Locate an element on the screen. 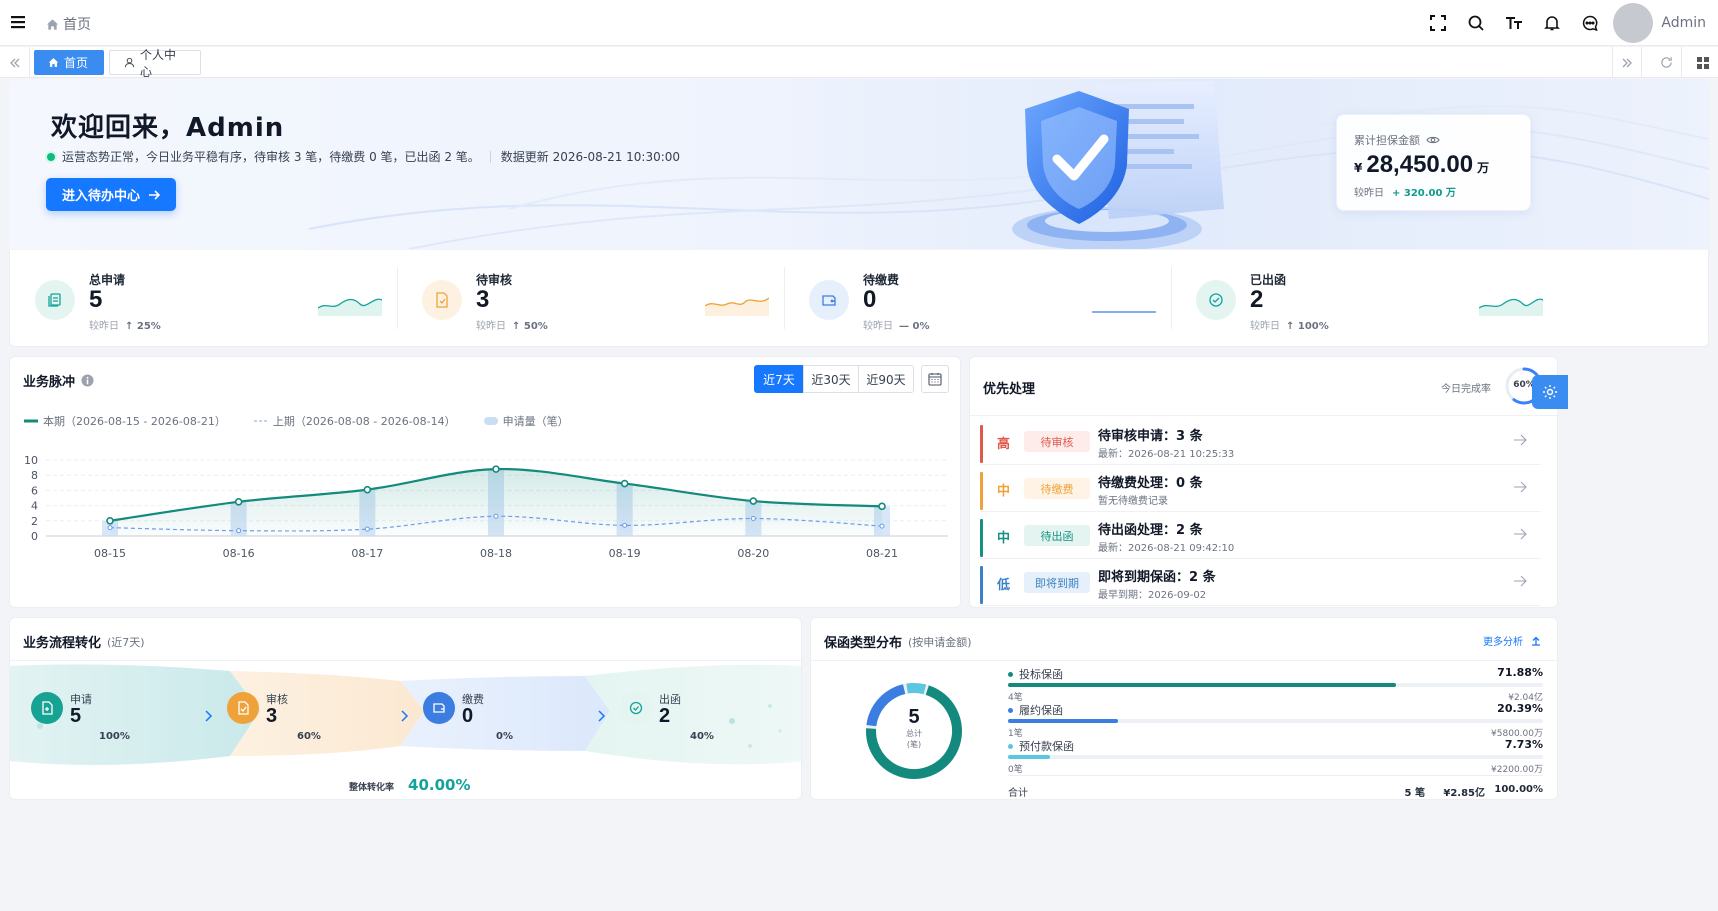  legend-previous: 上期（2026-08-08 - 2026-08-14） is located at coordinates (354, 421).